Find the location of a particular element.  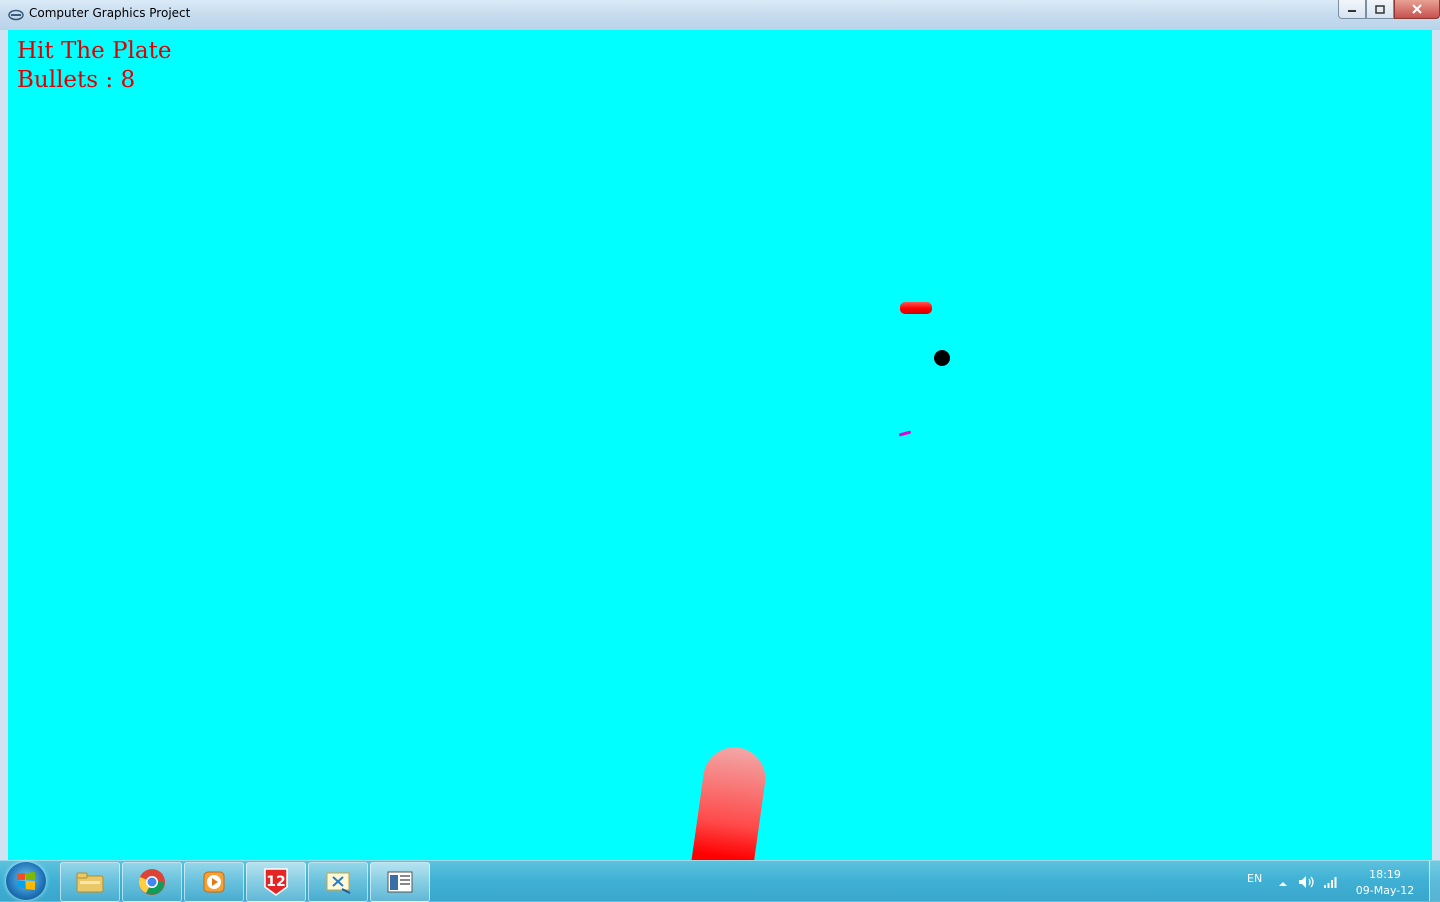

gun-barrel is located at coordinates (727, 801).